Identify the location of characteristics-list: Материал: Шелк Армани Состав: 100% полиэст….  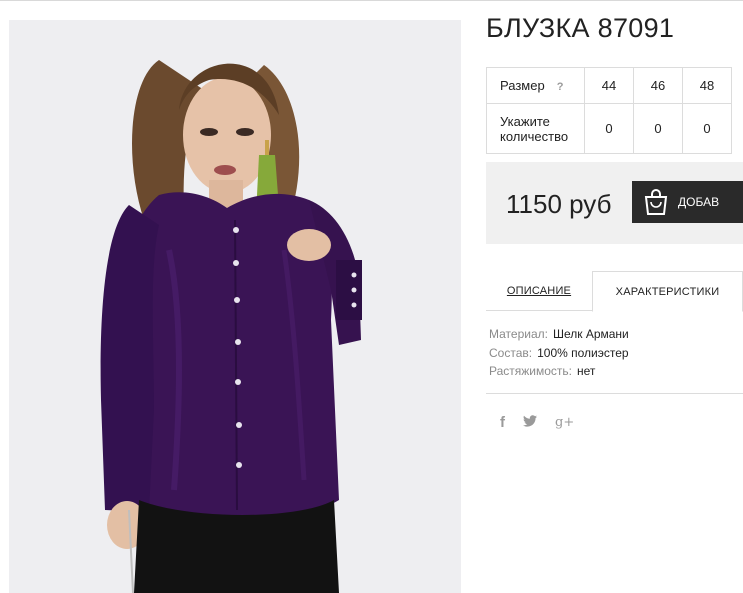
(559, 353).